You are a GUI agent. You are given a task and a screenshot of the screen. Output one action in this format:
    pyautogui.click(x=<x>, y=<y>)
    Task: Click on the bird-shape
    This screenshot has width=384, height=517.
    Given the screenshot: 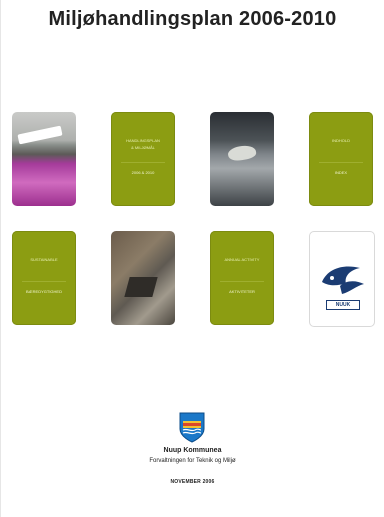 What is the action you would take?
    pyautogui.click(x=242, y=153)
    